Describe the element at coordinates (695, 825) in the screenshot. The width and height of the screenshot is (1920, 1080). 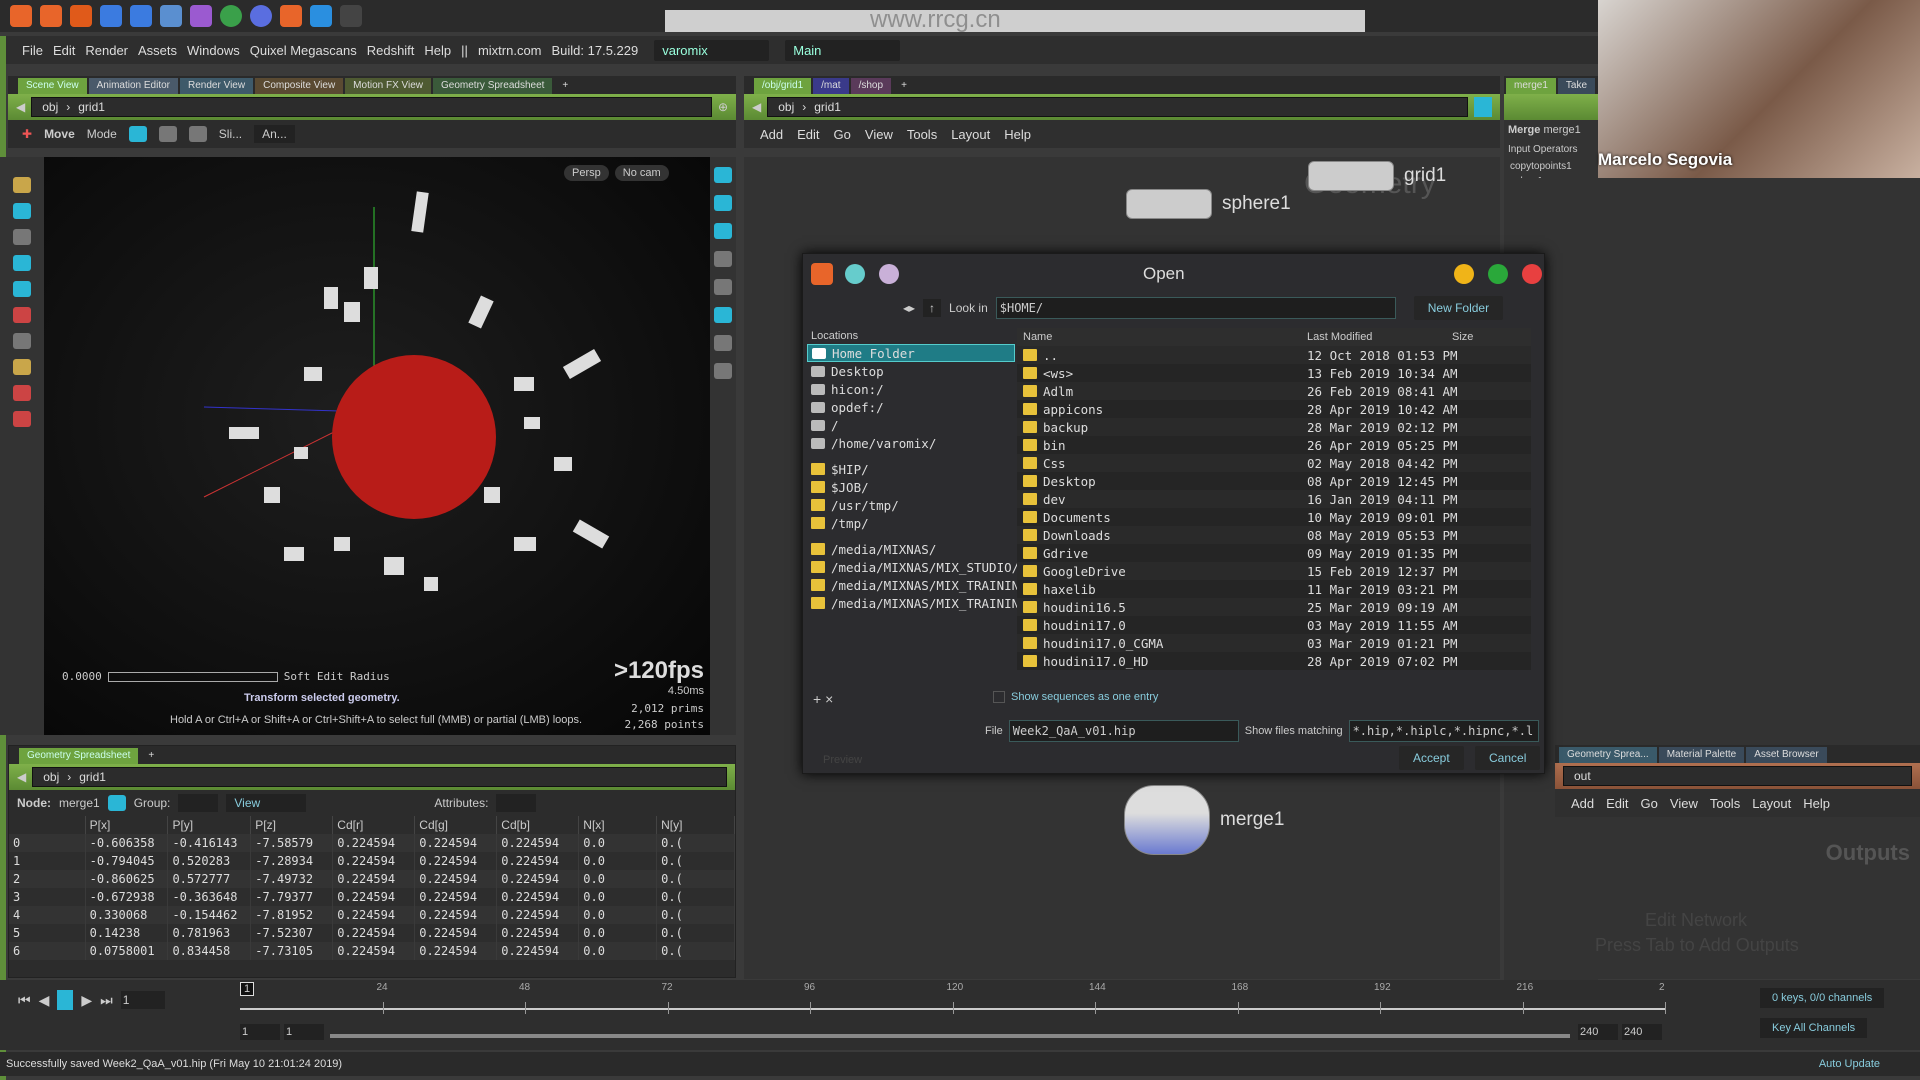
I see `column-header: N[y]` at that location.